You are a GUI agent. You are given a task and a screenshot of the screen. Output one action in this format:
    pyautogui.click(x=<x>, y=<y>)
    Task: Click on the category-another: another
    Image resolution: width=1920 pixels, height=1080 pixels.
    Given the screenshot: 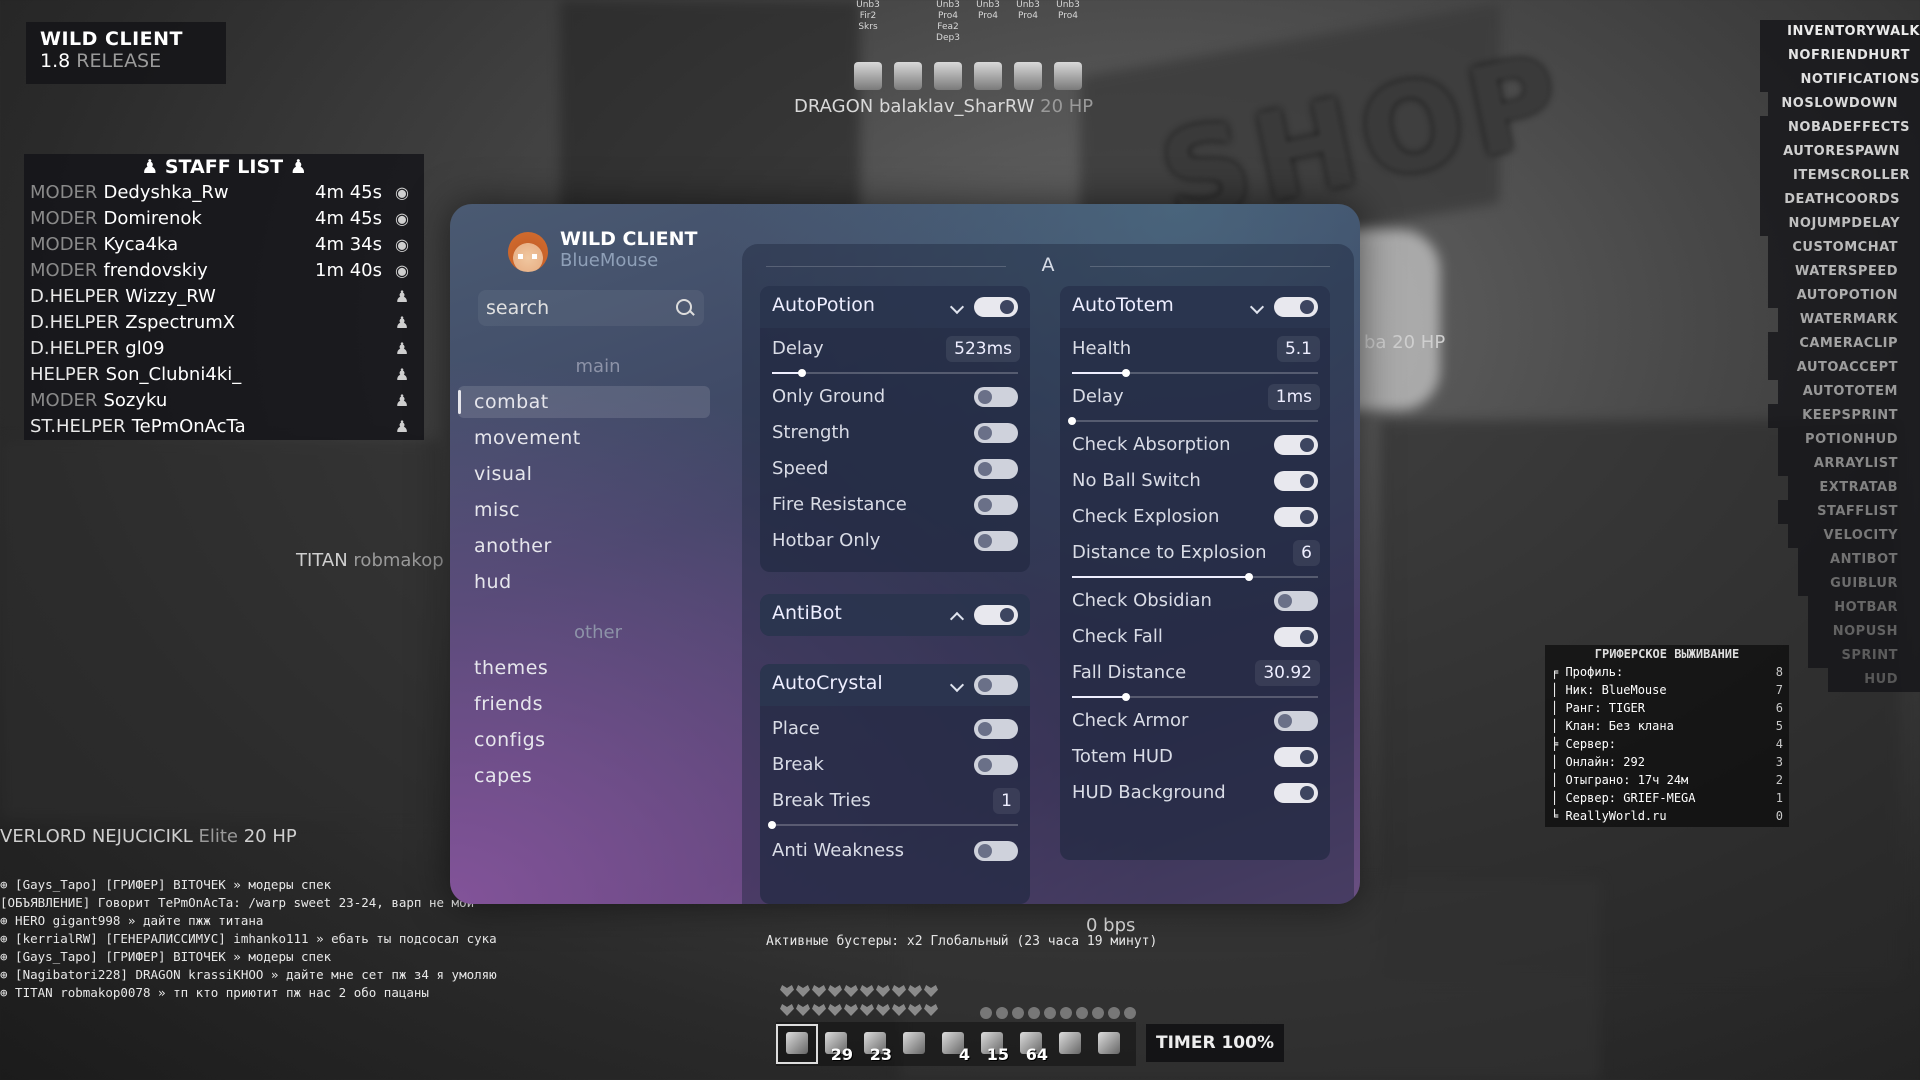 What is the action you would take?
    pyautogui.click(x=584, y=546)
    